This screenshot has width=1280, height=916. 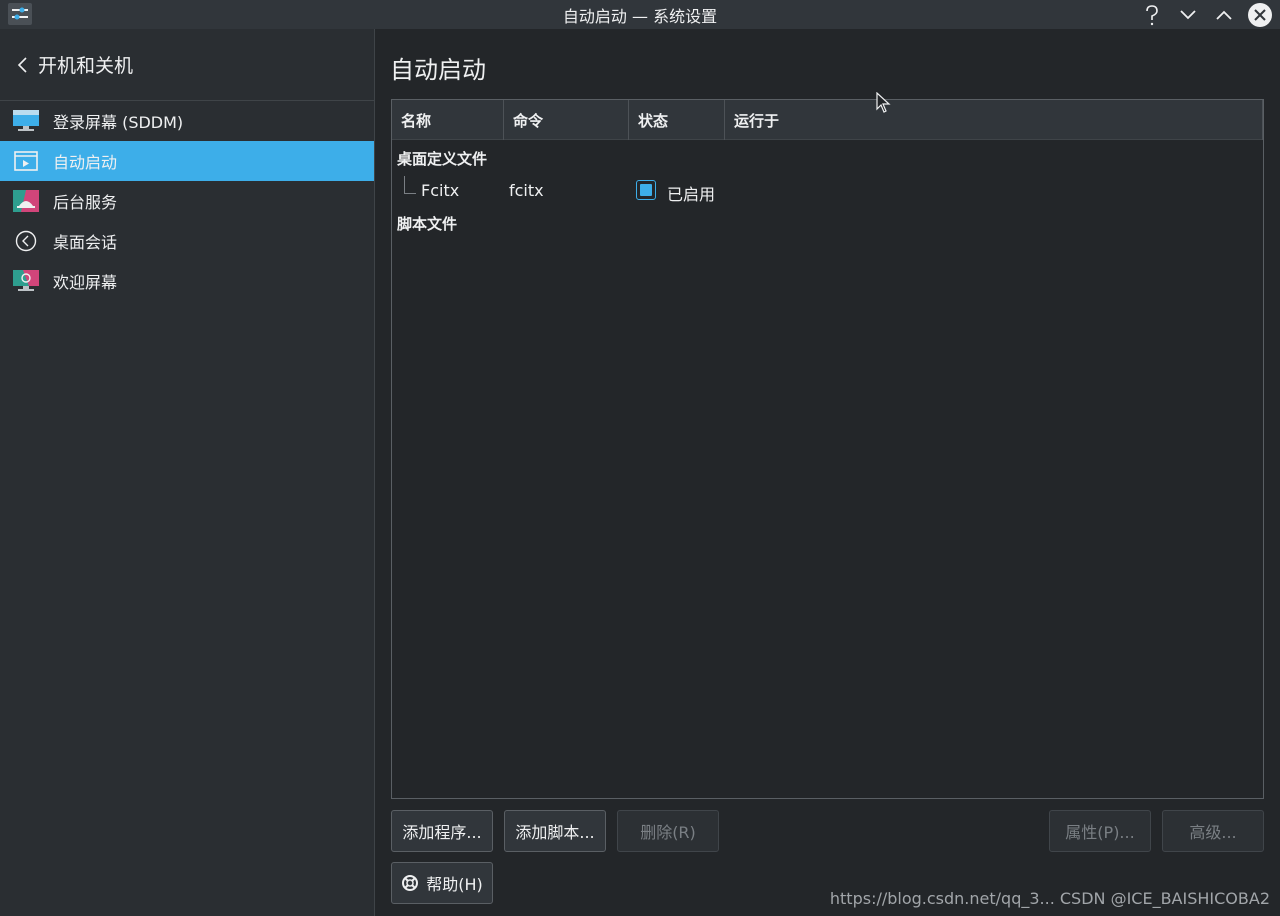 What do you see at coordinates (448, 120) in the screenshot?
I see `column-header-name: 名称` at bounding box center [448, 120].